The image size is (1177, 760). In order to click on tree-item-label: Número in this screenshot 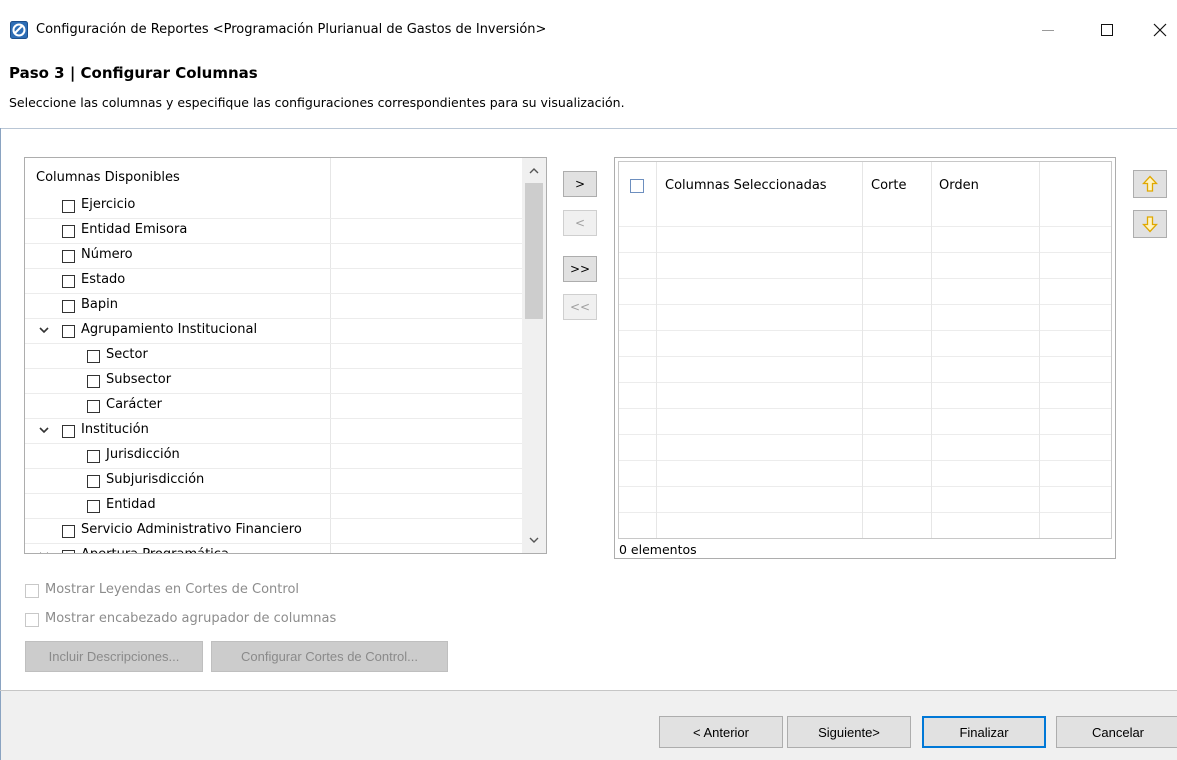, I will do `click(107, 254)`.